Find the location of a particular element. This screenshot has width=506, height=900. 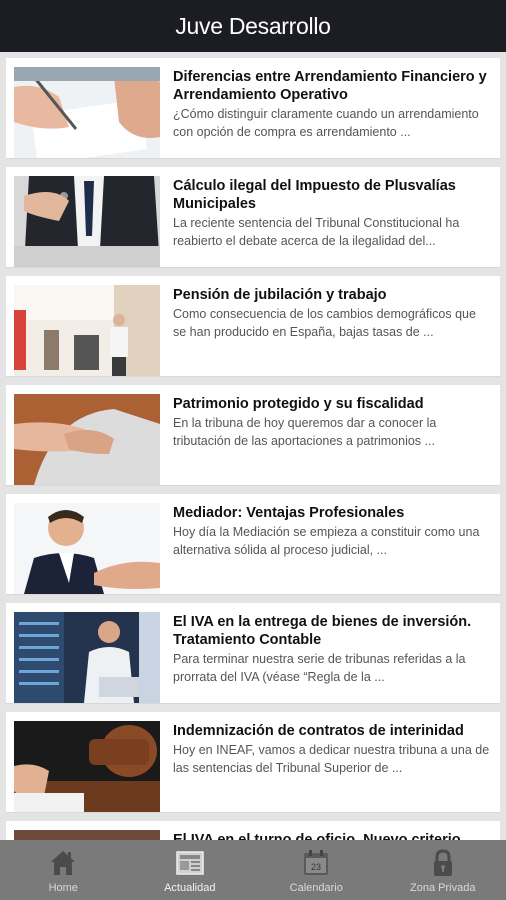

calendar-day: 23 is located at coordinates (316, 867).